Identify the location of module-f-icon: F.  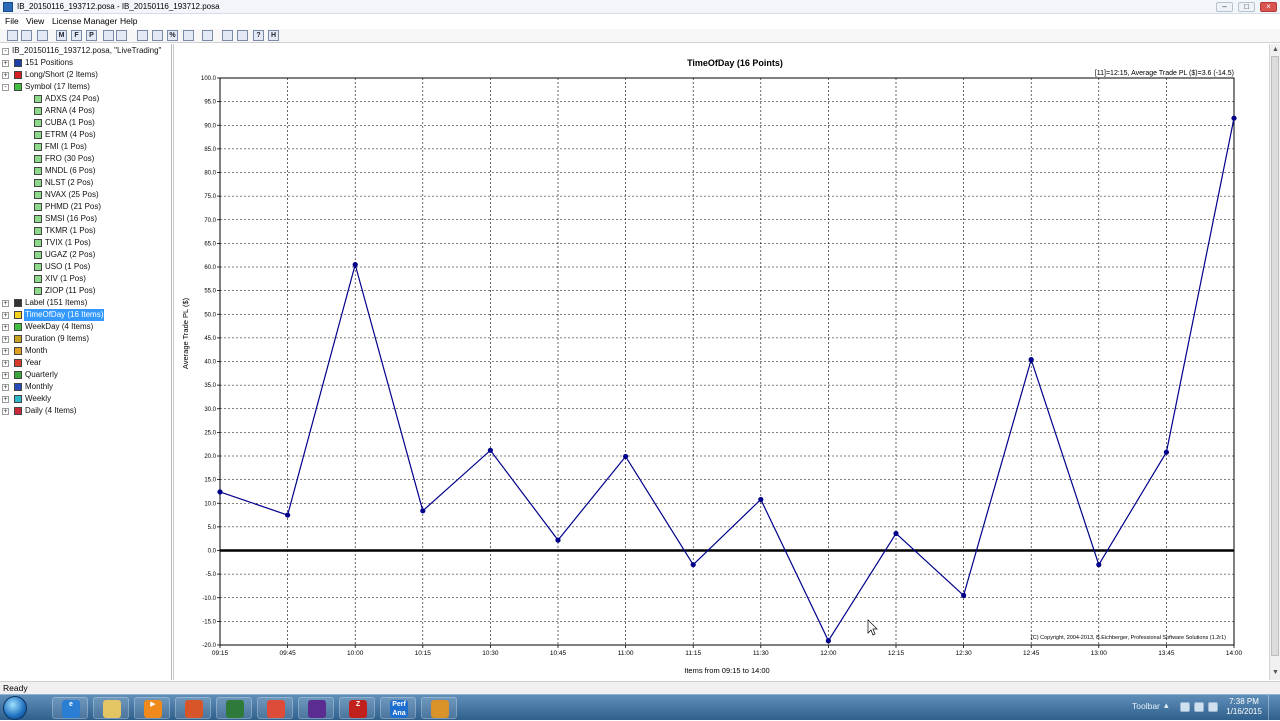
(76, 35).